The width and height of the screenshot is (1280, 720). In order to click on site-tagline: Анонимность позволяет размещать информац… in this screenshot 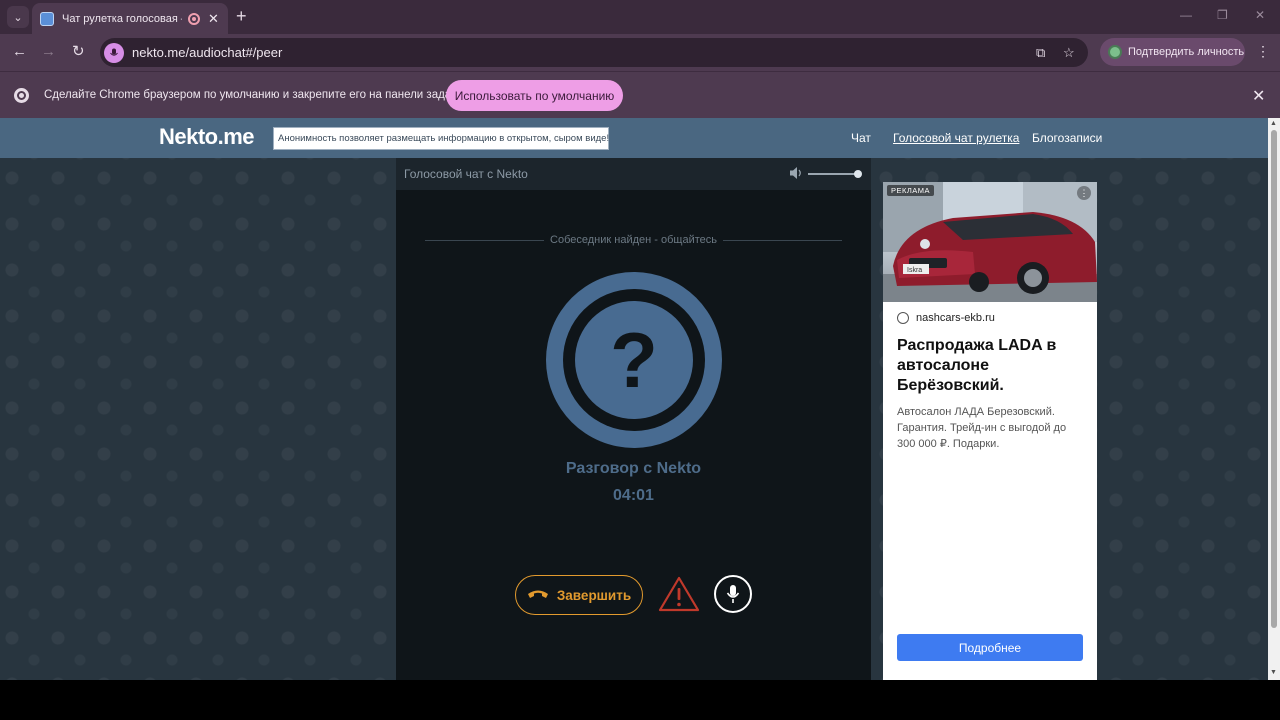, I will do `click(441, 138)`.